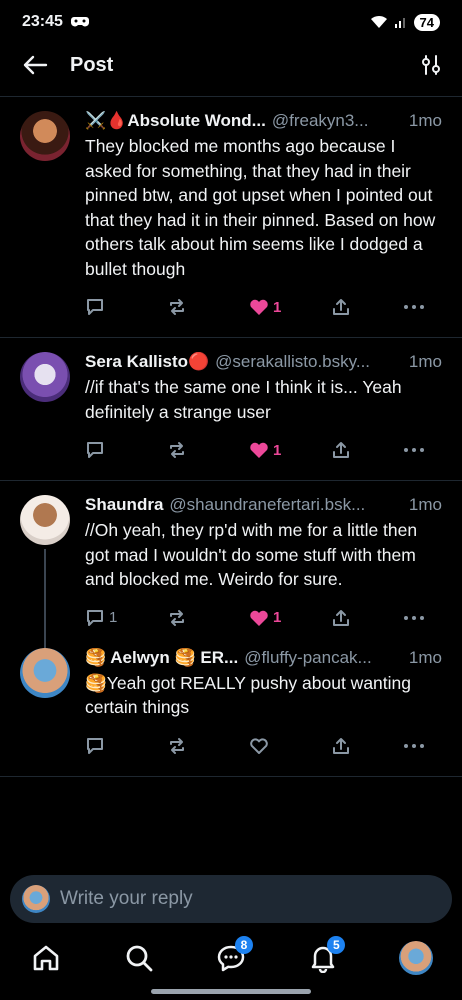  What do you see at coordinates (124, 505) in the screenshot?
I see `author-name: Shaundra` at bounding box center [124, 505].